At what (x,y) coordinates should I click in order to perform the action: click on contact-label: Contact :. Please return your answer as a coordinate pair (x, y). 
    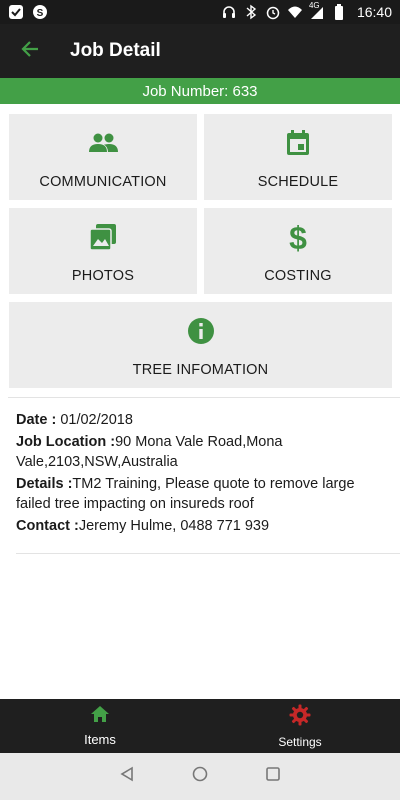
    Looking at the image, I should click on (47, 526).